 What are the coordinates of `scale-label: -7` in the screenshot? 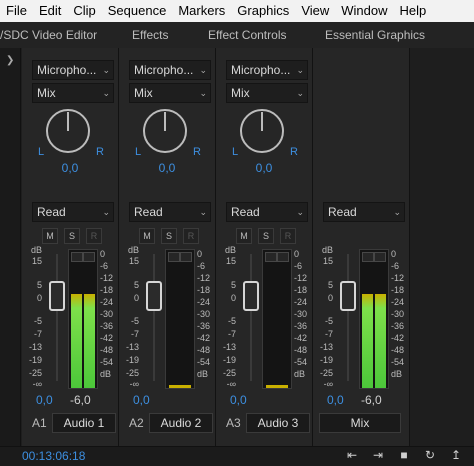 It's located at (231, 334).